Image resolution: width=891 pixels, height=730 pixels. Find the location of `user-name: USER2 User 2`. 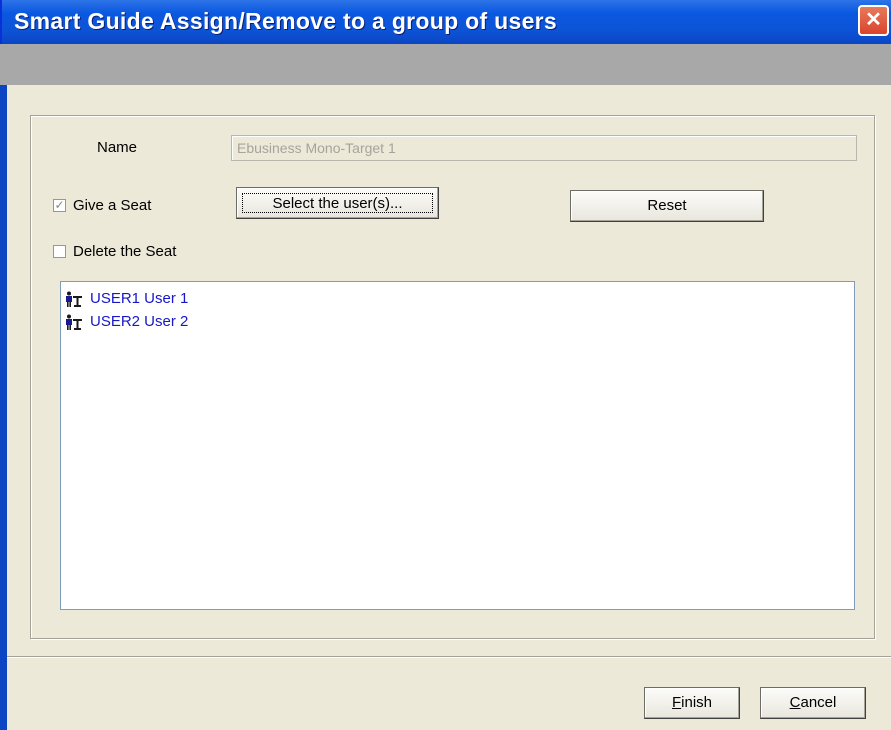

user-name: USER2 User 2 is located at coordinates (139, 321).